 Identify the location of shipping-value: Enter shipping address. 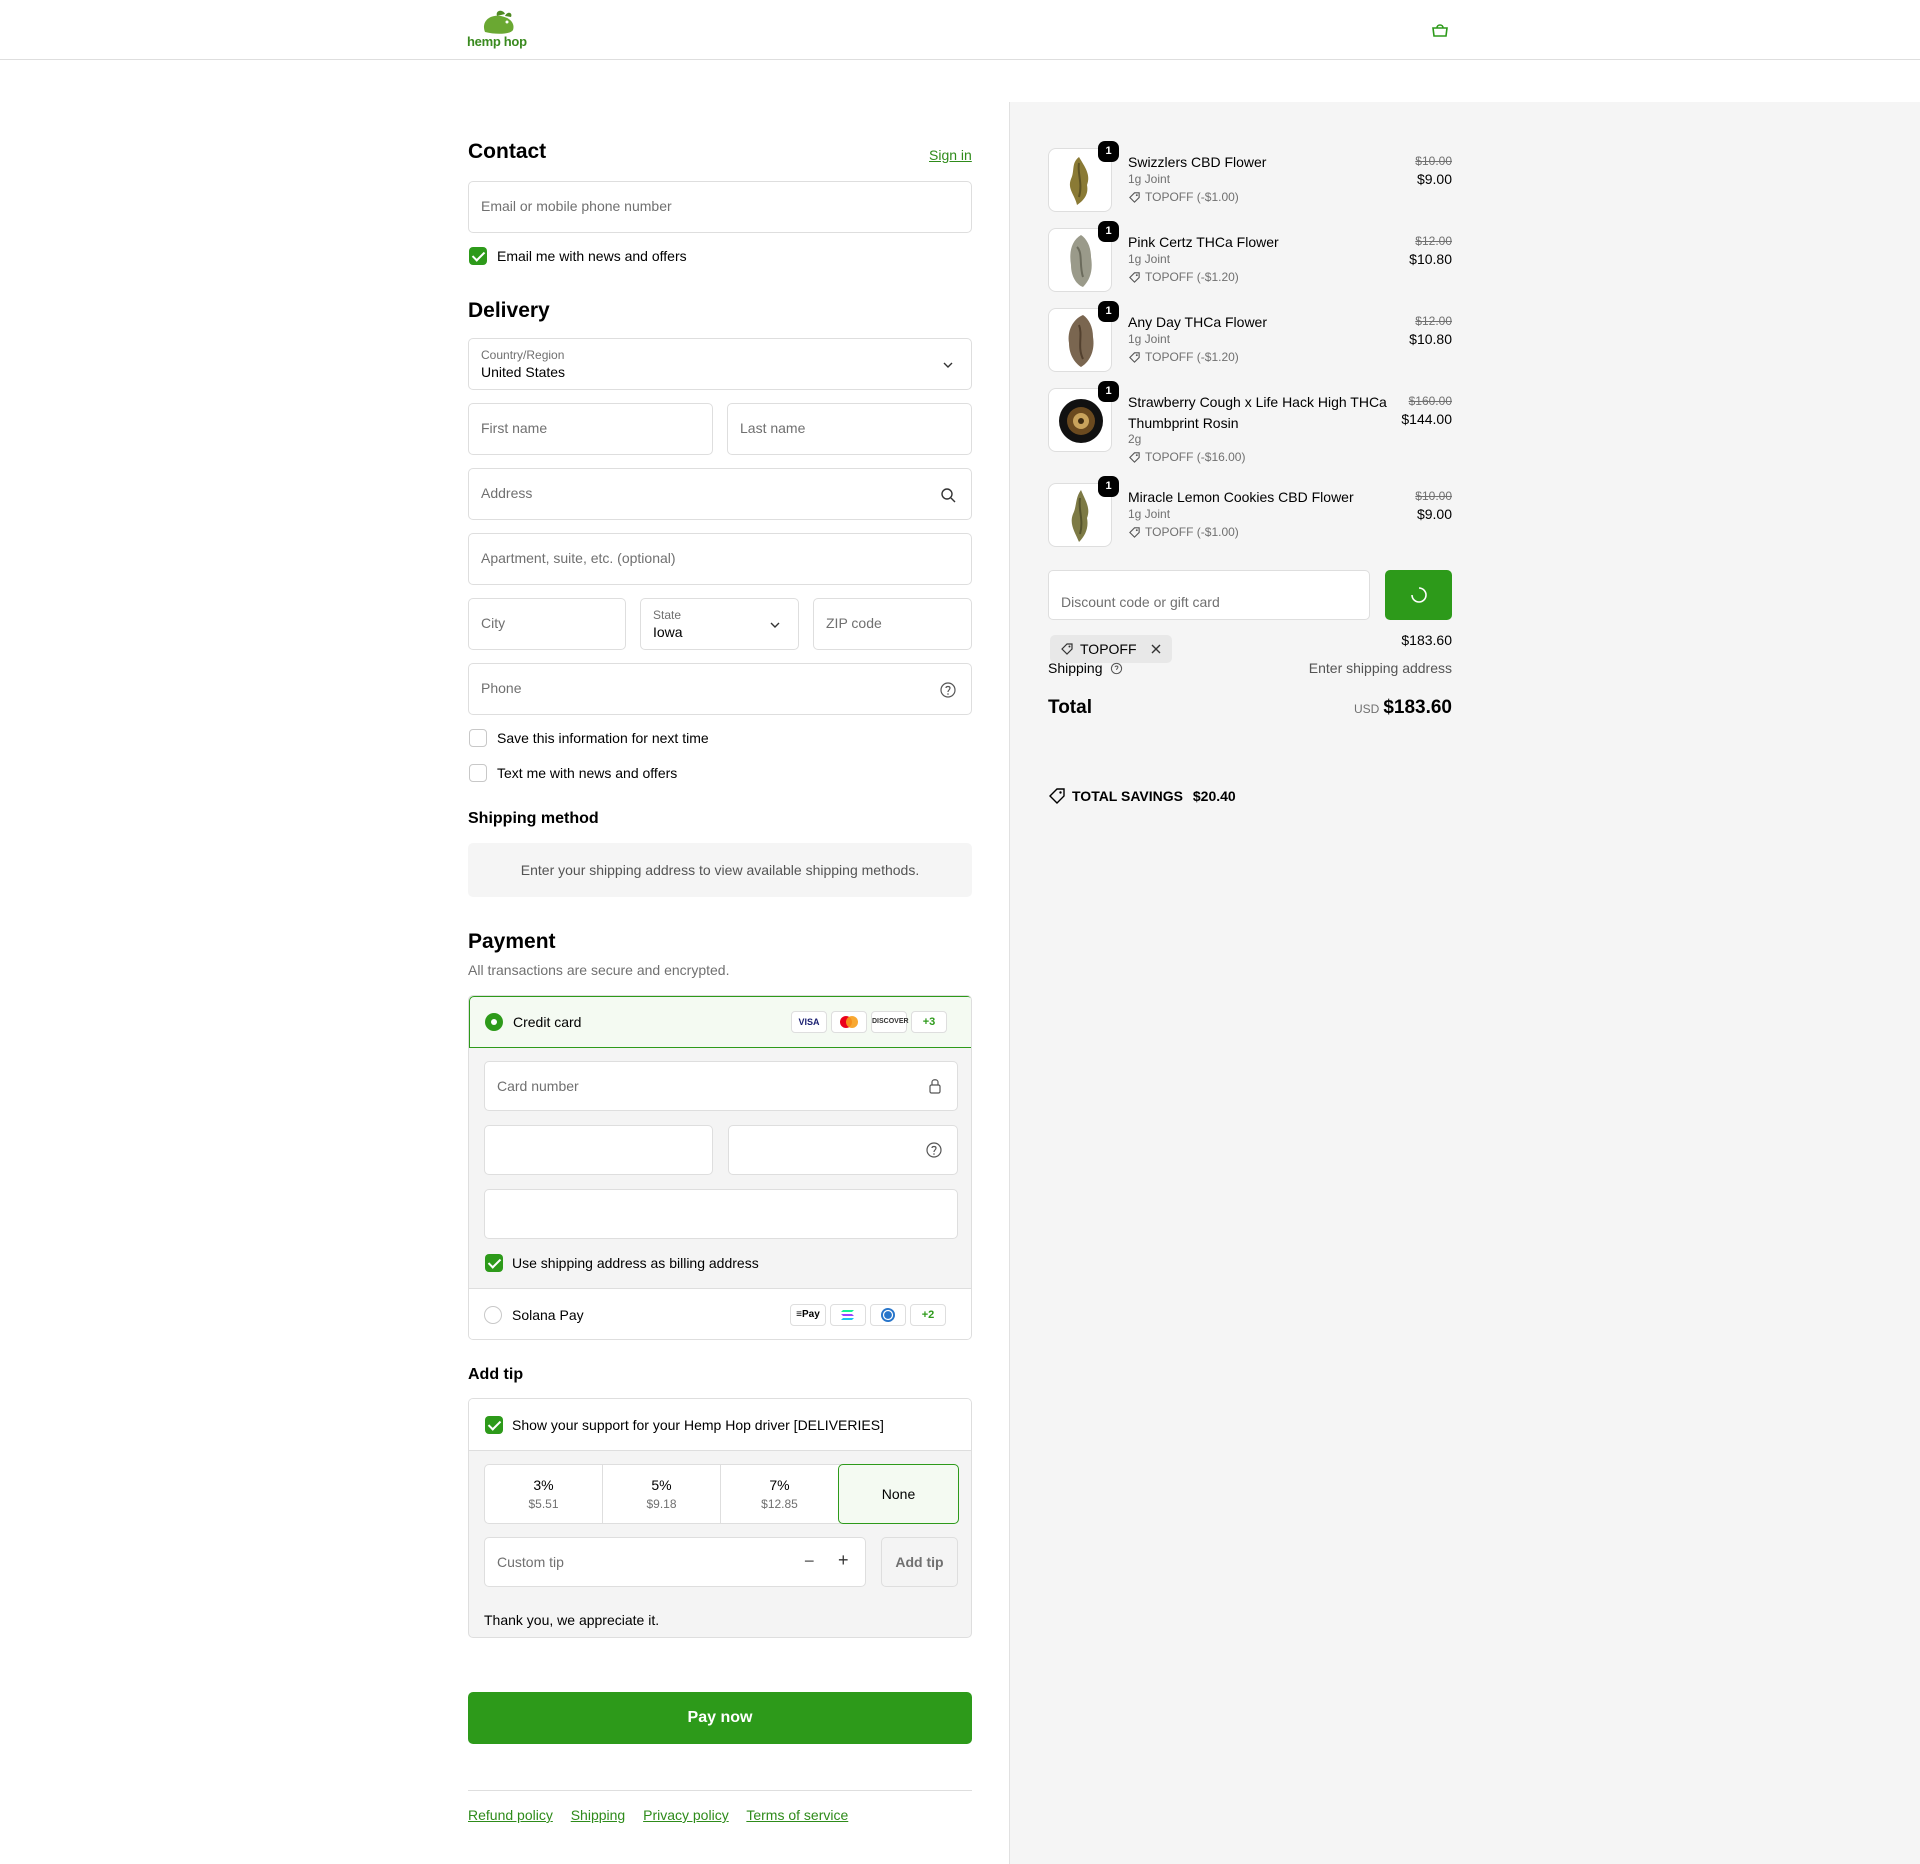
(1380, 668).